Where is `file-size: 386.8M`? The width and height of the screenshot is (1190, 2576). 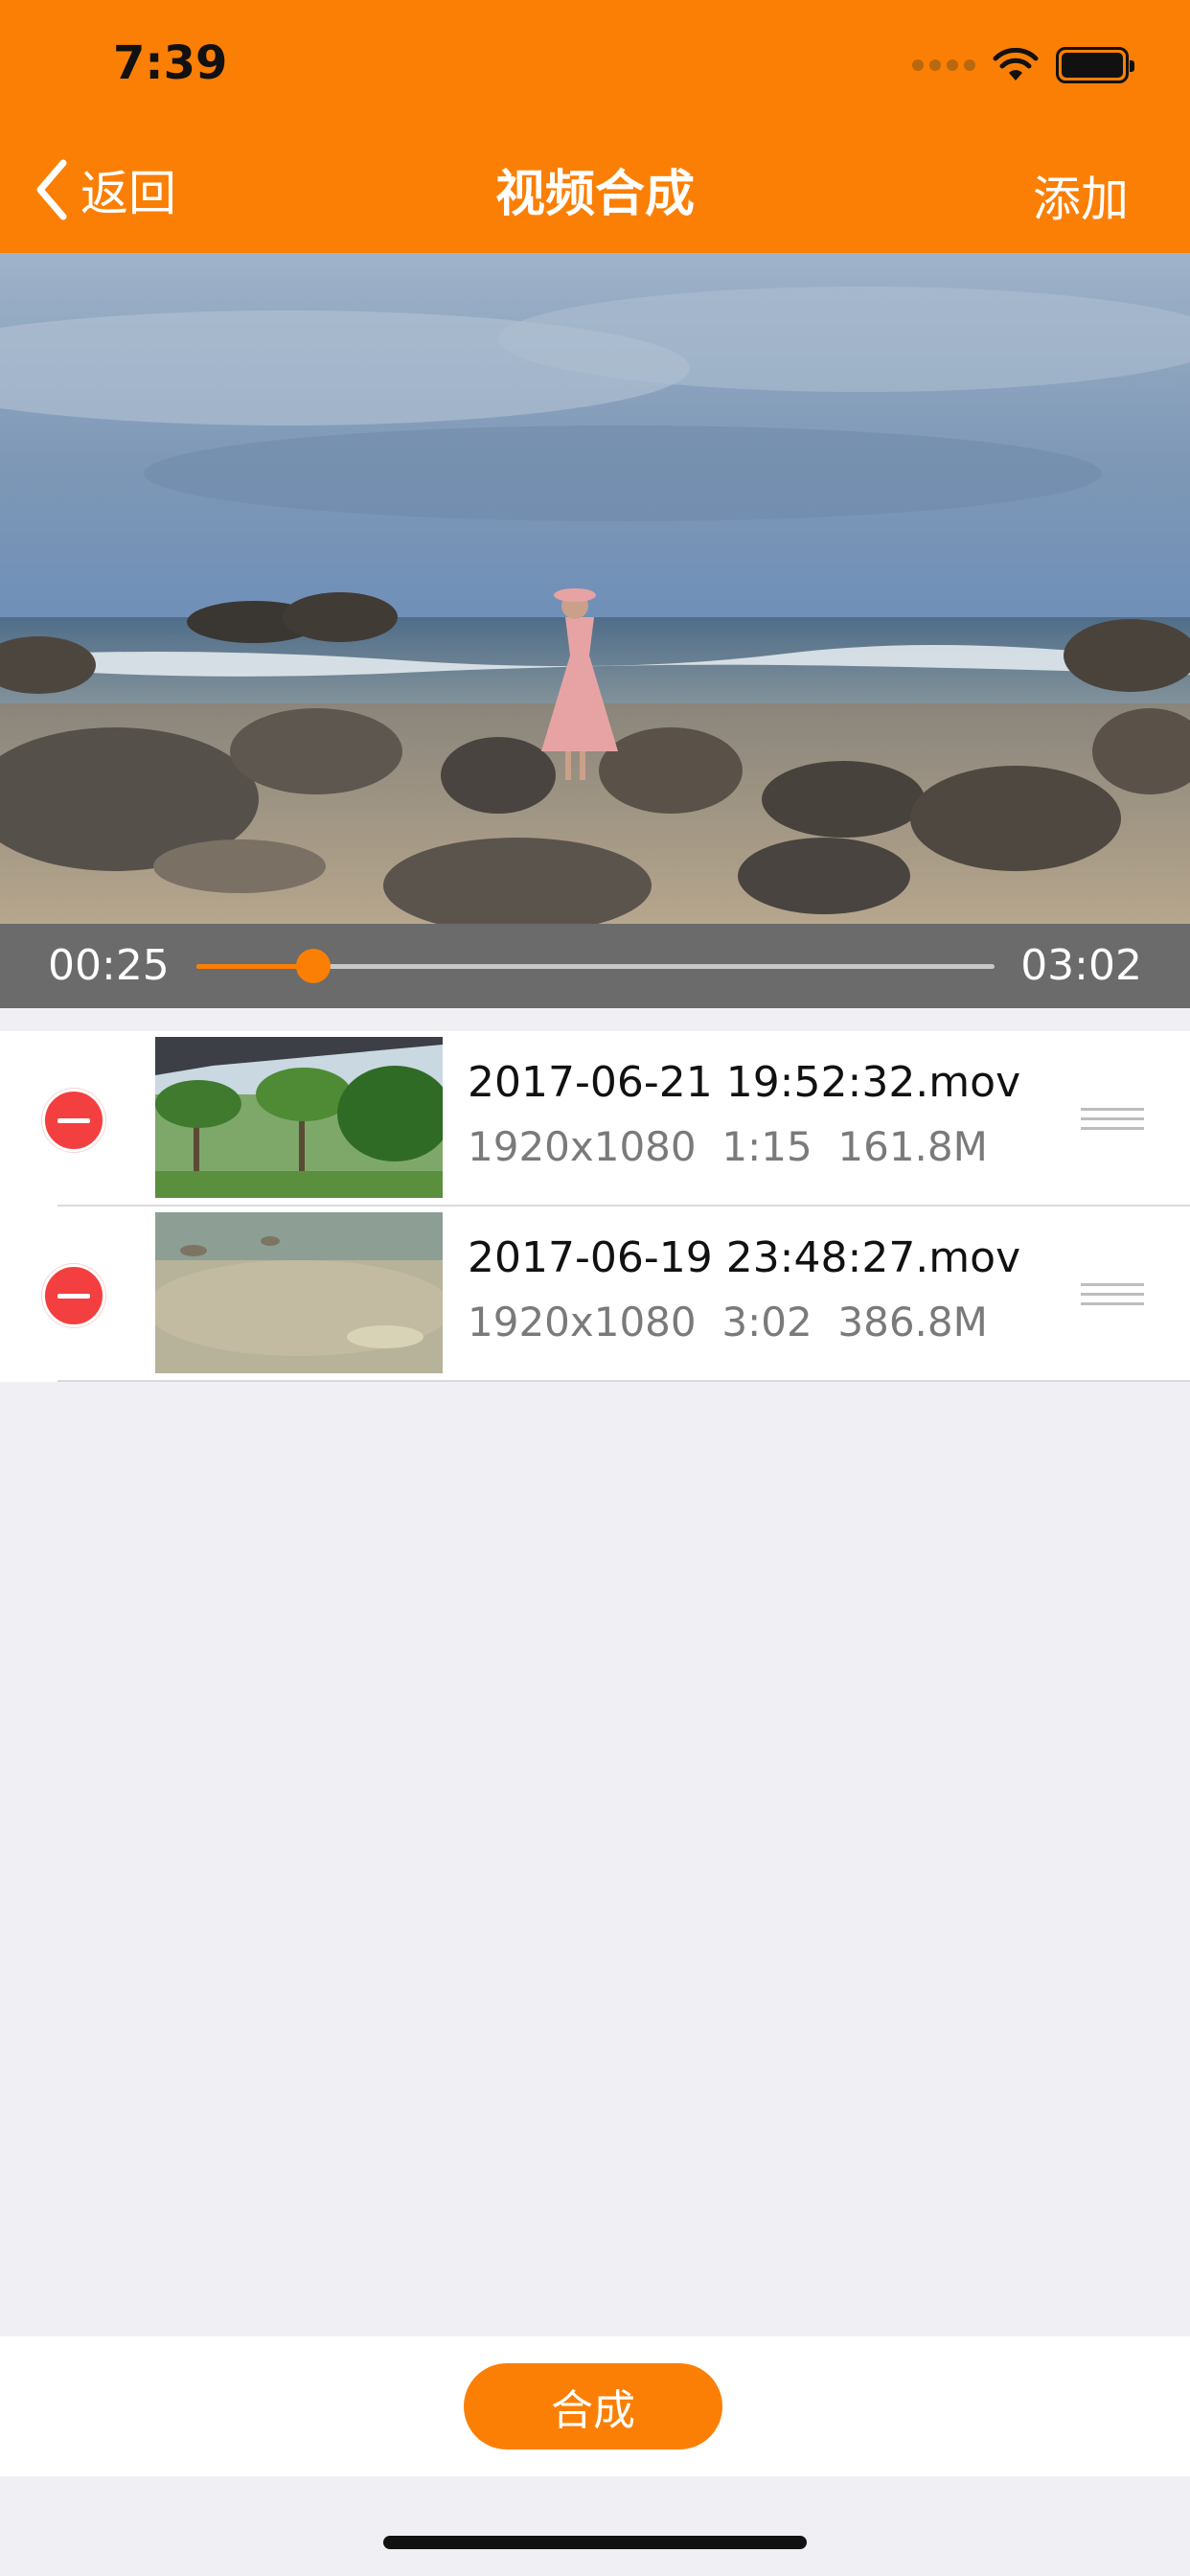 file-size: 386.8M is located at coordinates (913, 1322).